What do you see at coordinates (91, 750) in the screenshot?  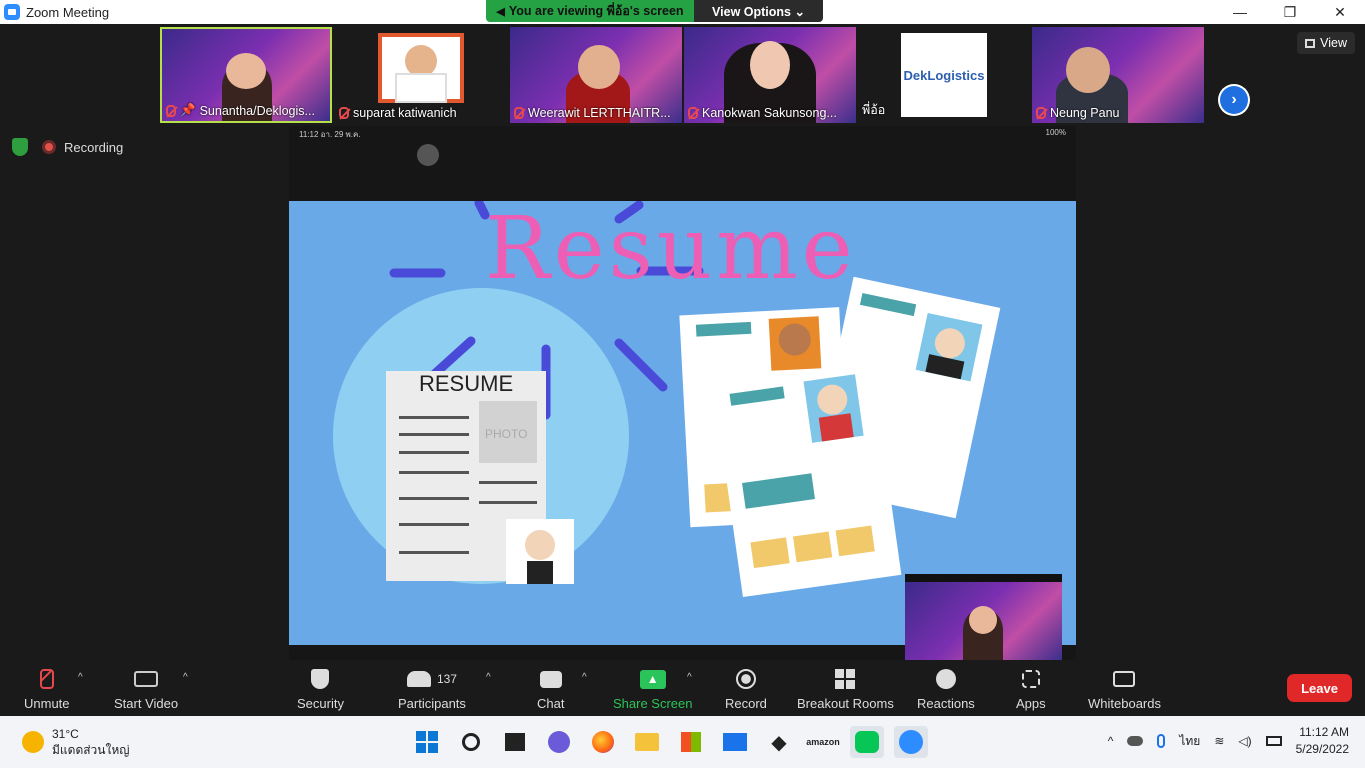 I see `weather-text: มีแดดส่วนใหญ่` at bounding box center [91, 750].